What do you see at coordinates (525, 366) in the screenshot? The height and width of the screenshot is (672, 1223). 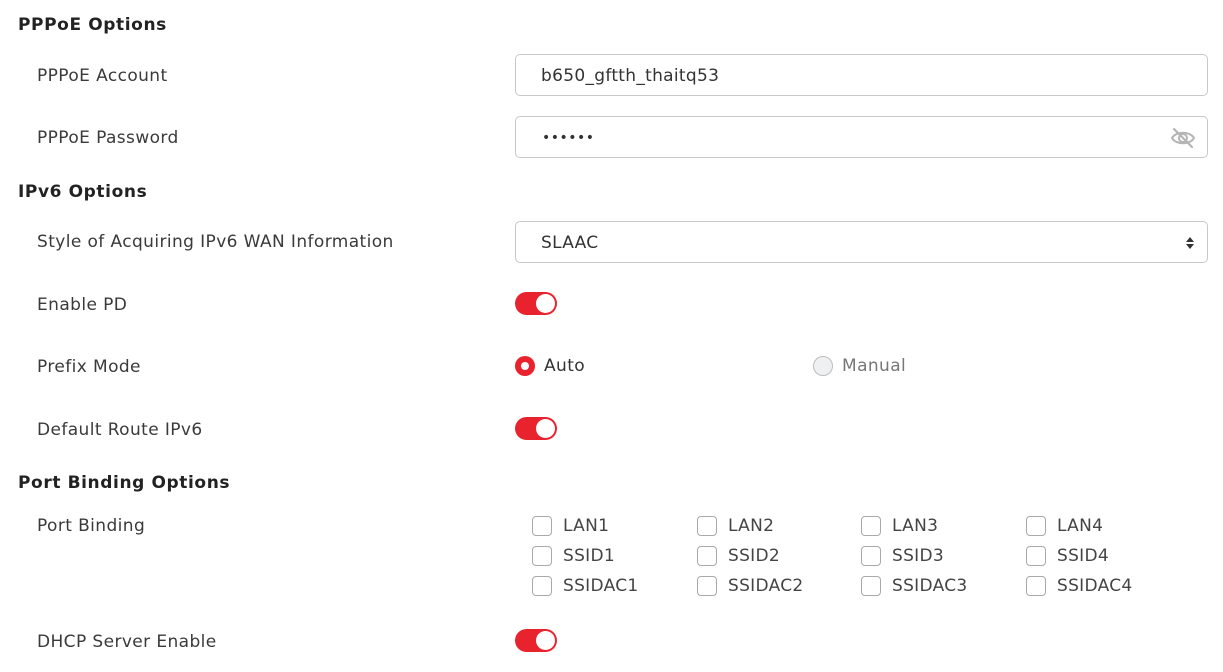 I see `prefix-auto-radio` at bounding box center [525, 366].